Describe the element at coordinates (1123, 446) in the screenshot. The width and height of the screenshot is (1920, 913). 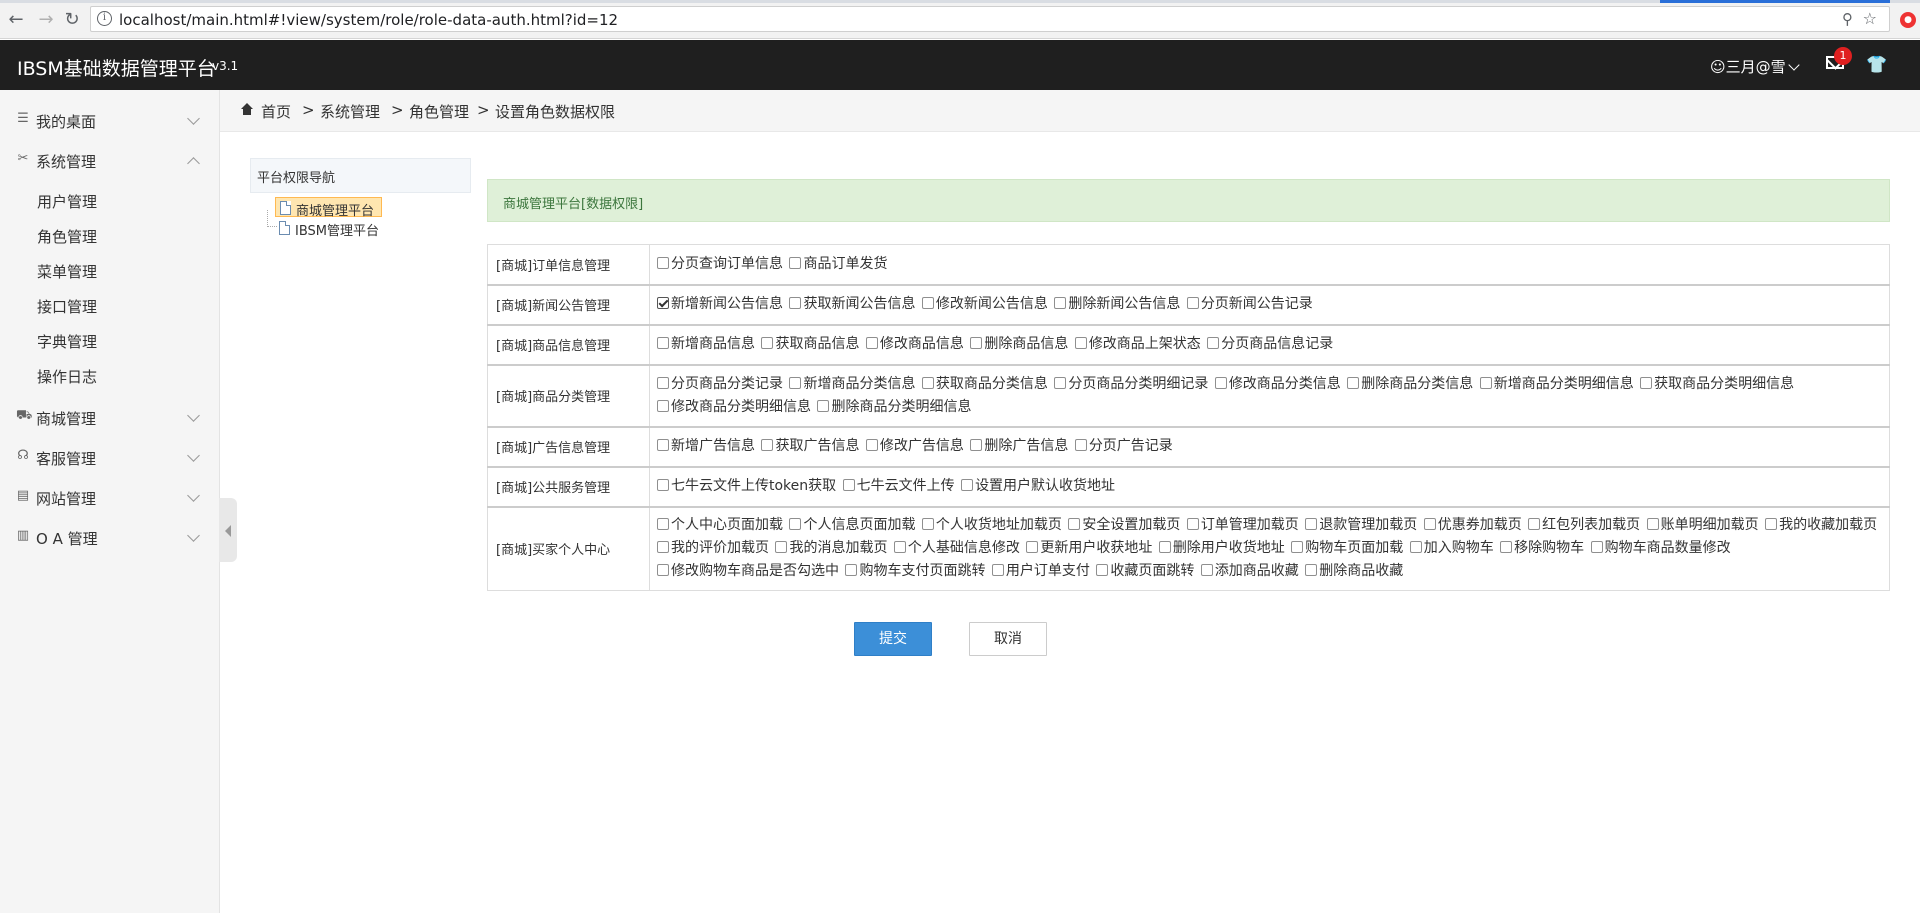
I see `permission-option: 分页广告记录` at that location.